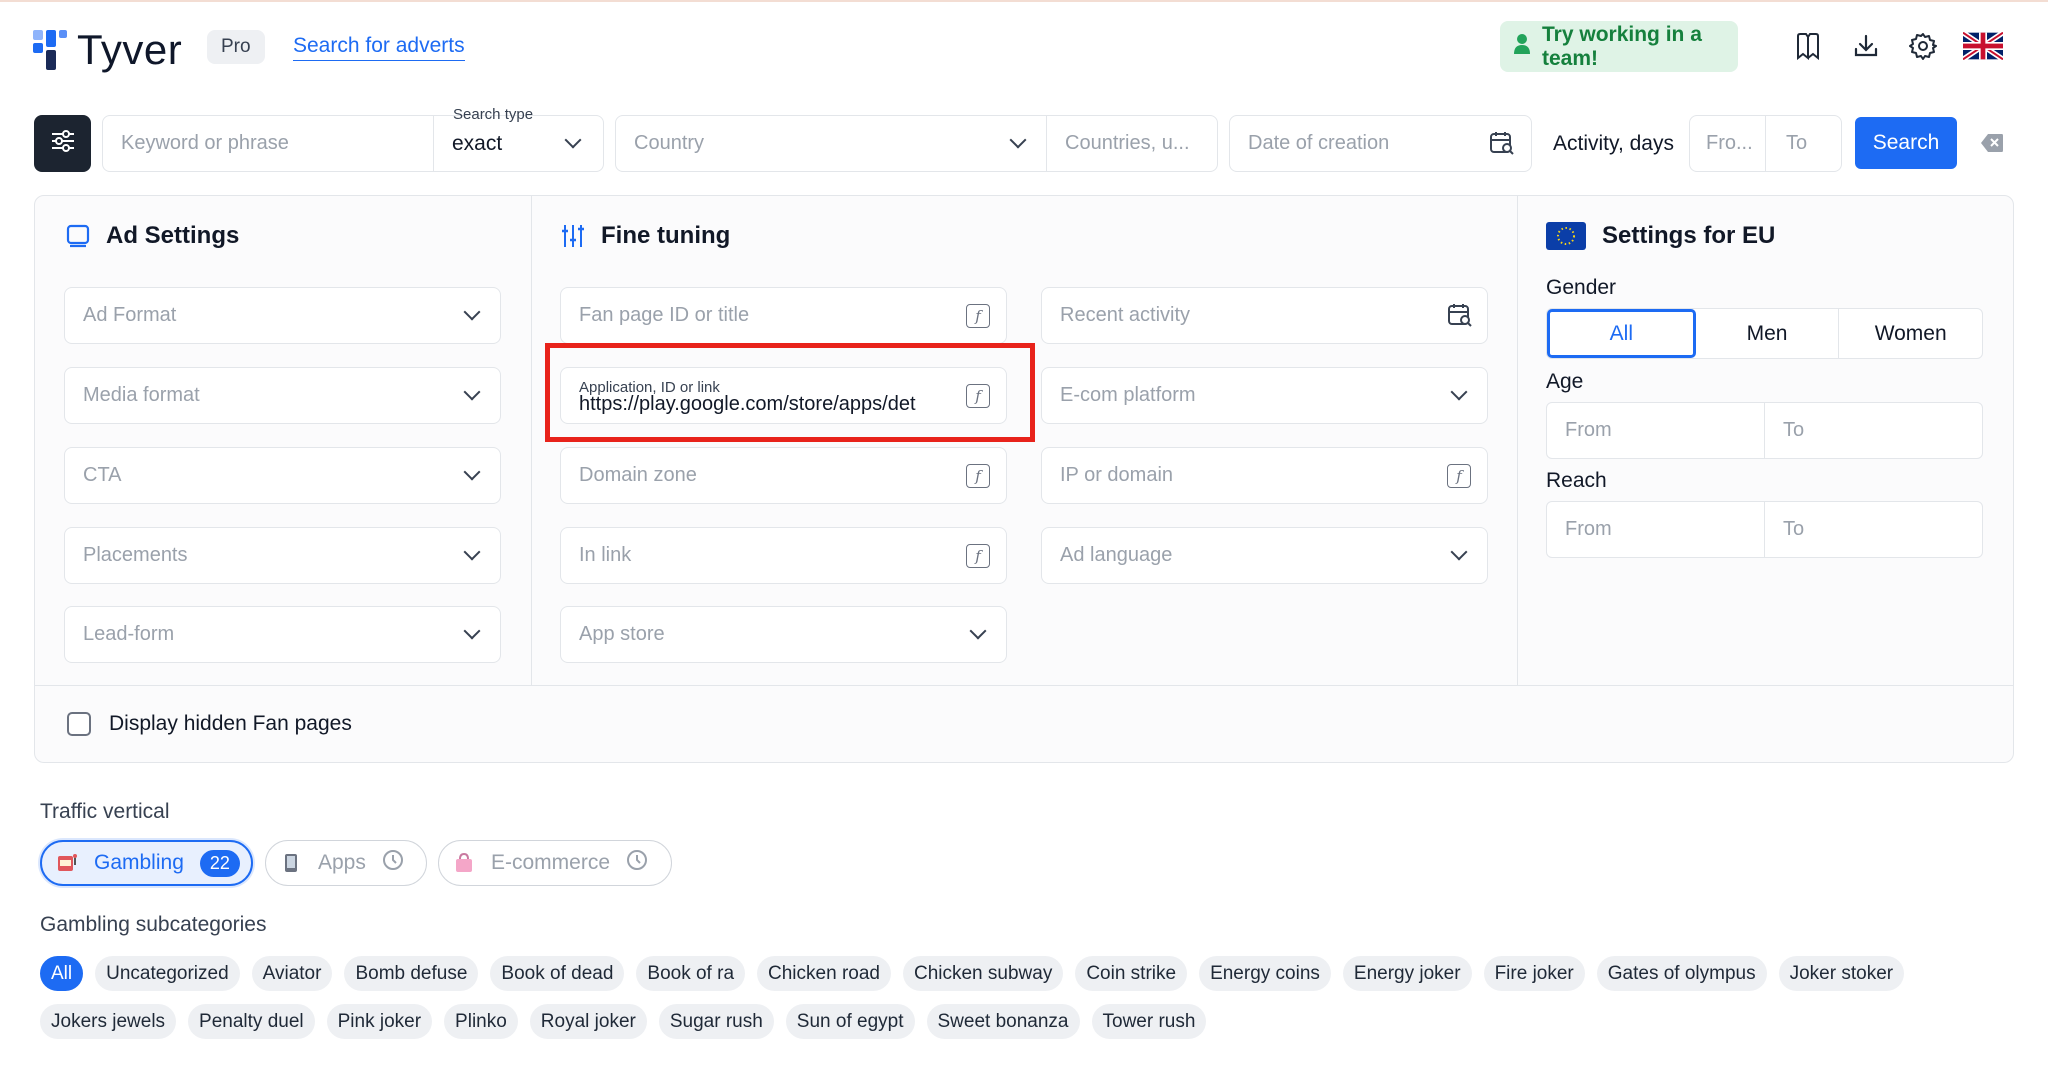  I want to click on age-to-input: To, so click(1873, 430).